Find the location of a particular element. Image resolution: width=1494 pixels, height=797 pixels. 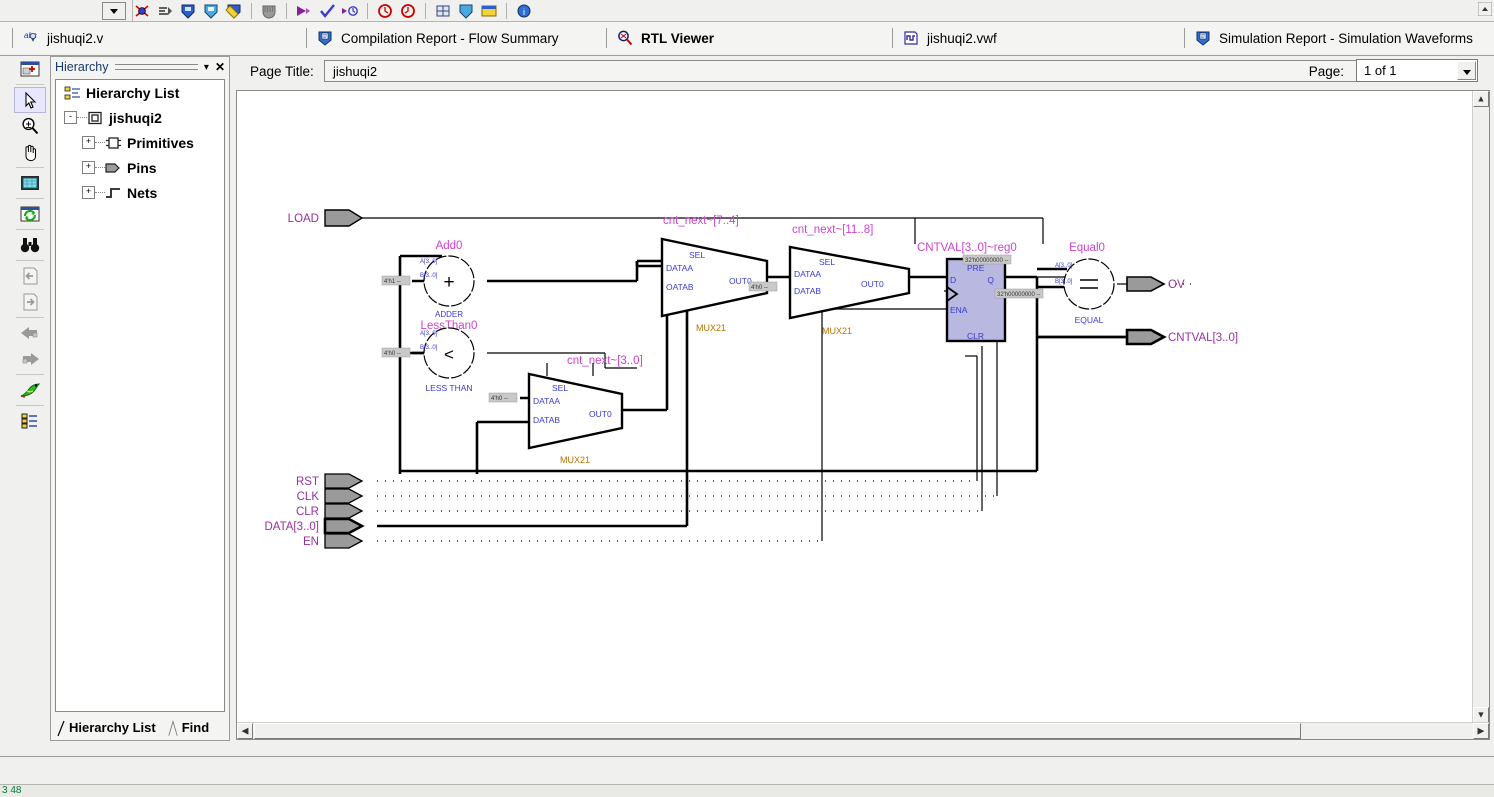

chevron-down-icon is located at coordinates (1466, 70).